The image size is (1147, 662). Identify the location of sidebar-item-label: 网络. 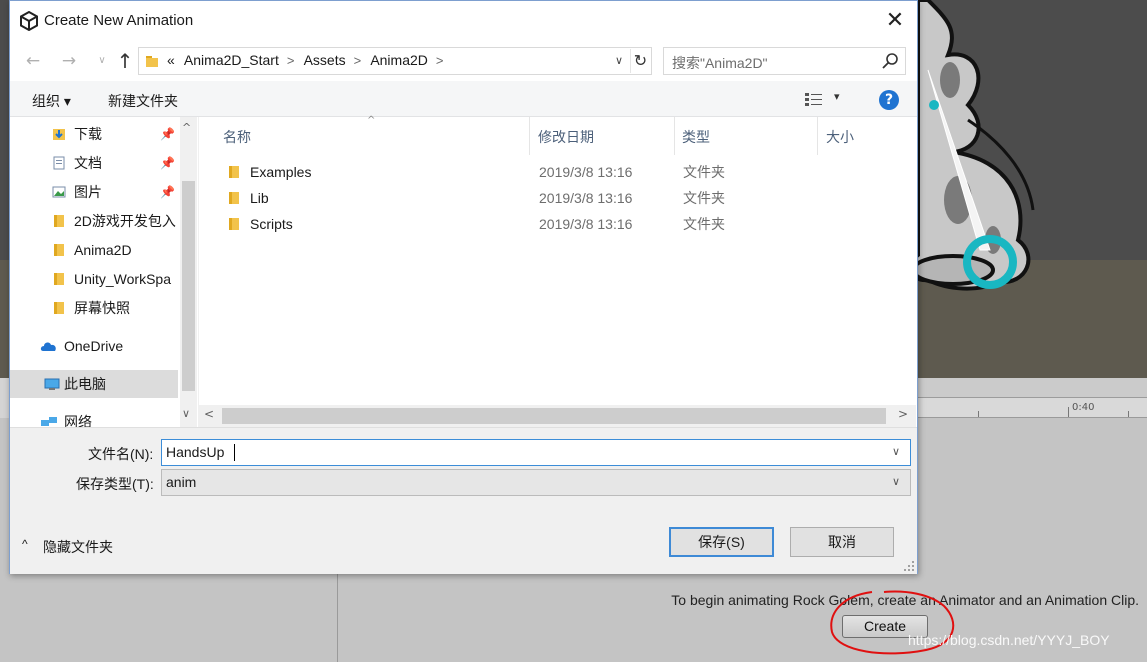
(78, 420).